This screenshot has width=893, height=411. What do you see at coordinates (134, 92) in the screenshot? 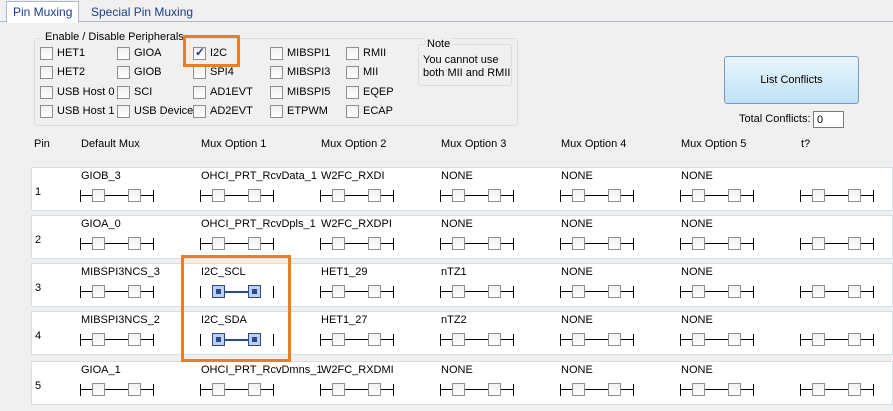
I see `checkbox-sci: SCI` at bounding box center [134, 92].